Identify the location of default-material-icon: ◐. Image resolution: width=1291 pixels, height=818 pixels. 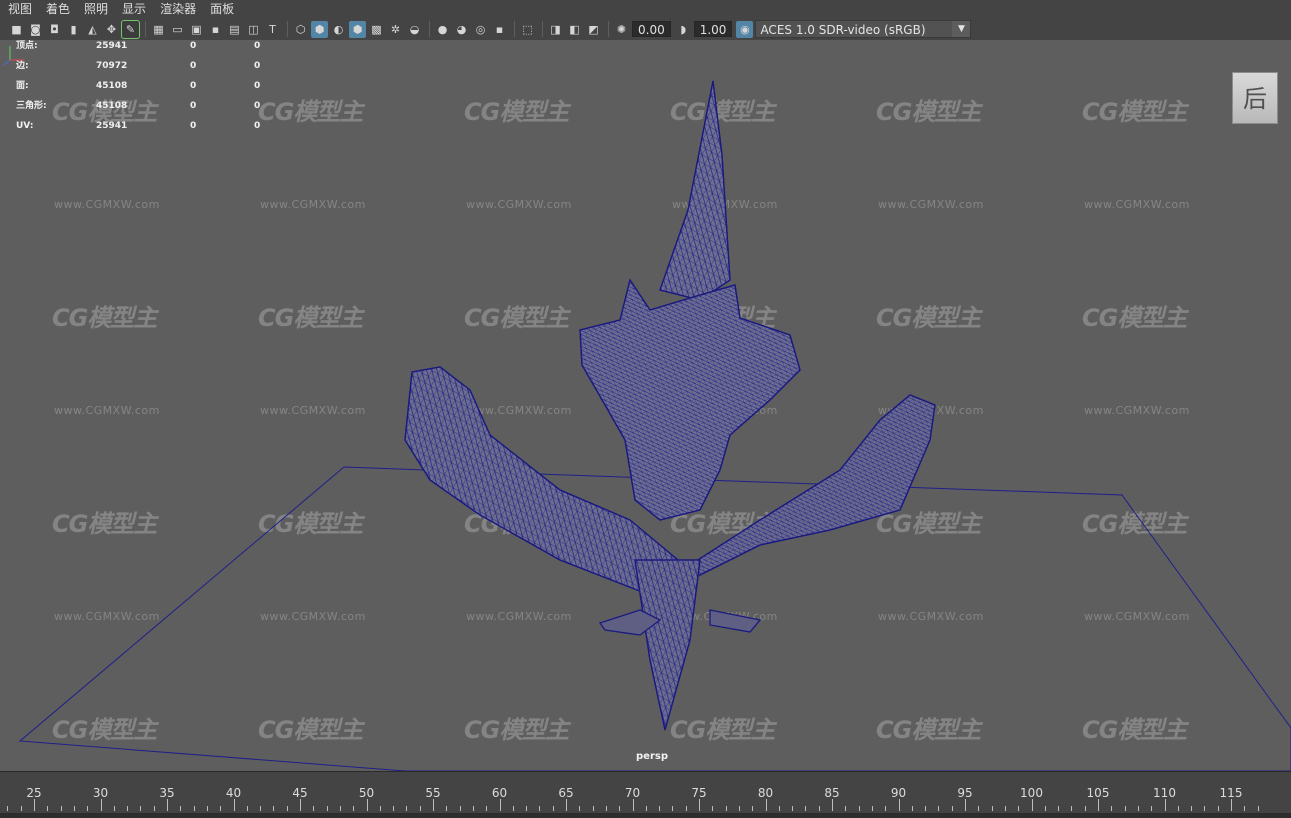
(338, 29).